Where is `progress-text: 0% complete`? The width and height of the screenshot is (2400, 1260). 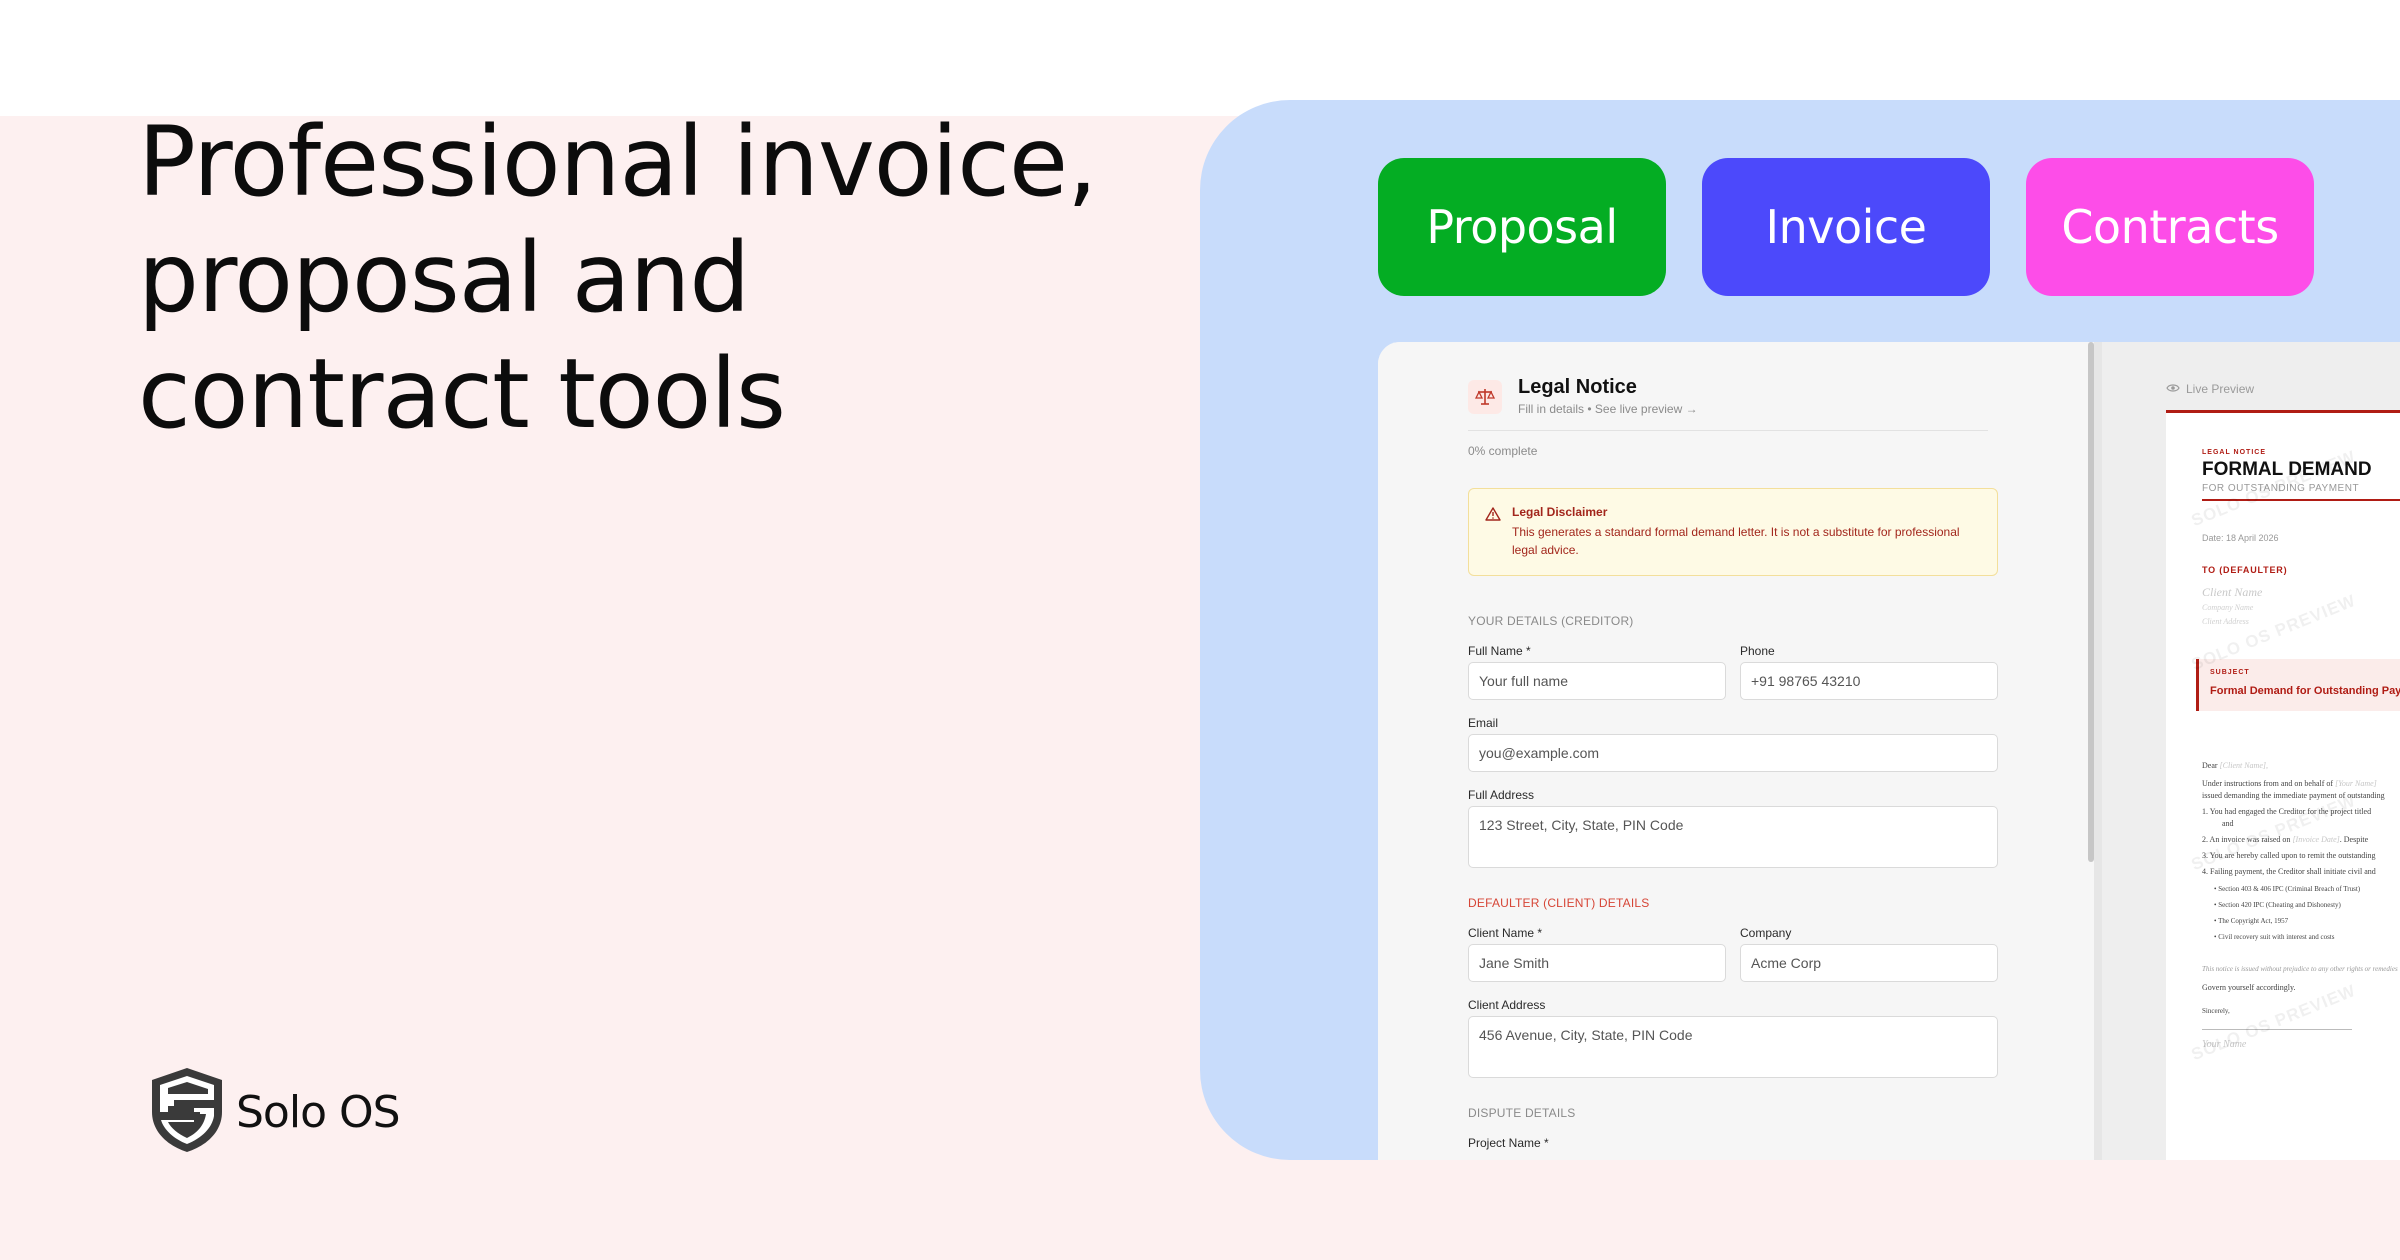 progress-text: 0% complete is located at coordinates (1503, 451).